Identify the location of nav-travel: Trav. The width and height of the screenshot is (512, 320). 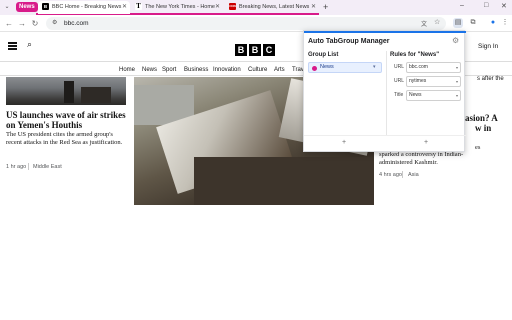
(298, 70).